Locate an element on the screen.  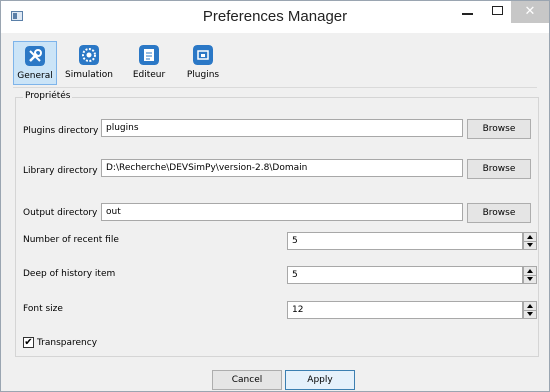
history-depth-spinner is located at coordinates (530, 275).